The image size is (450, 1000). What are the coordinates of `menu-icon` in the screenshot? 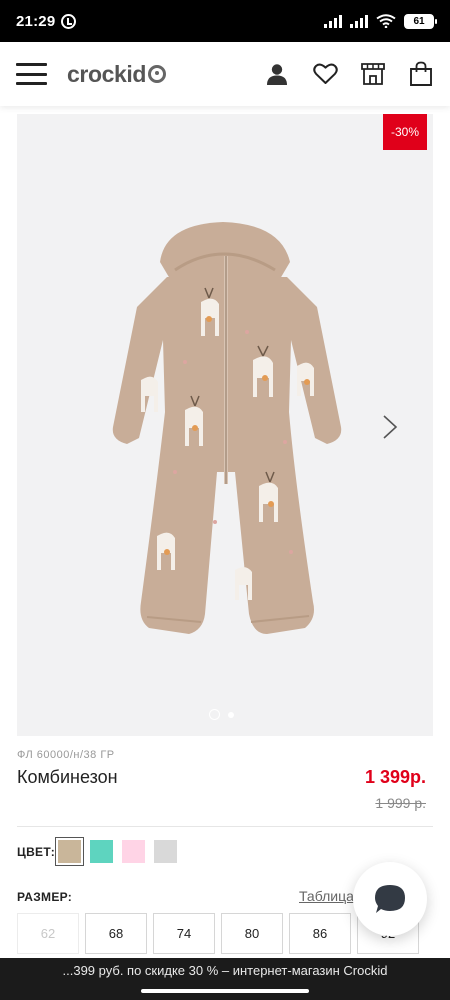 It's located at (31, 74).